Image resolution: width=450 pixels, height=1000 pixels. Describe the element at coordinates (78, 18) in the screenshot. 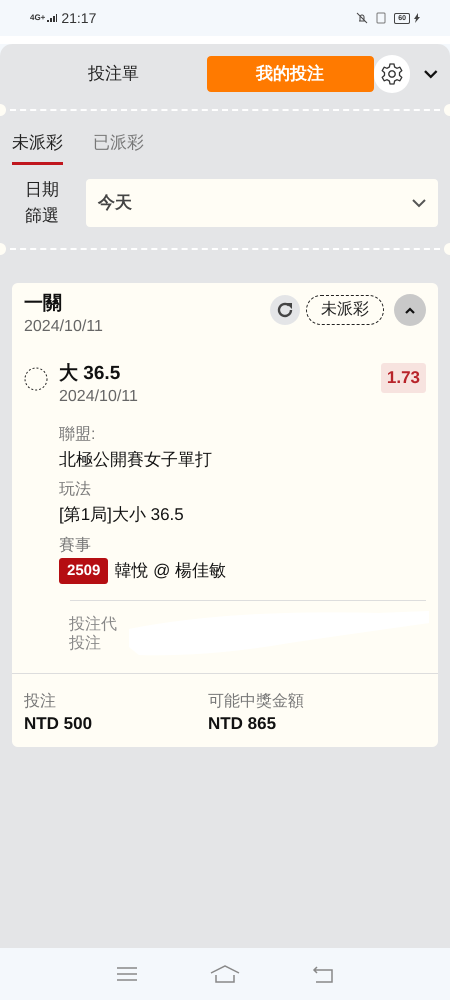

I see `status-time: 21:17` at that location.